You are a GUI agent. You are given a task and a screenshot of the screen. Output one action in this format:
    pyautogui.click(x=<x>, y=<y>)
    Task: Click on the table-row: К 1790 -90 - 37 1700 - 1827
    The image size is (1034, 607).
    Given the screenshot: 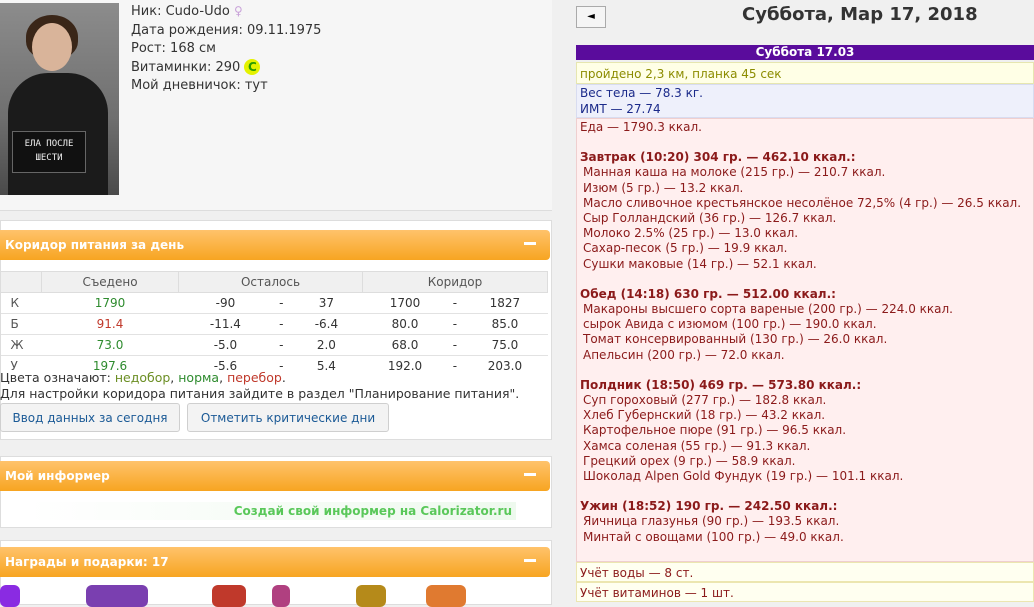 What is the action you would take?
    pyautogui.click(x=274, y=303)
    